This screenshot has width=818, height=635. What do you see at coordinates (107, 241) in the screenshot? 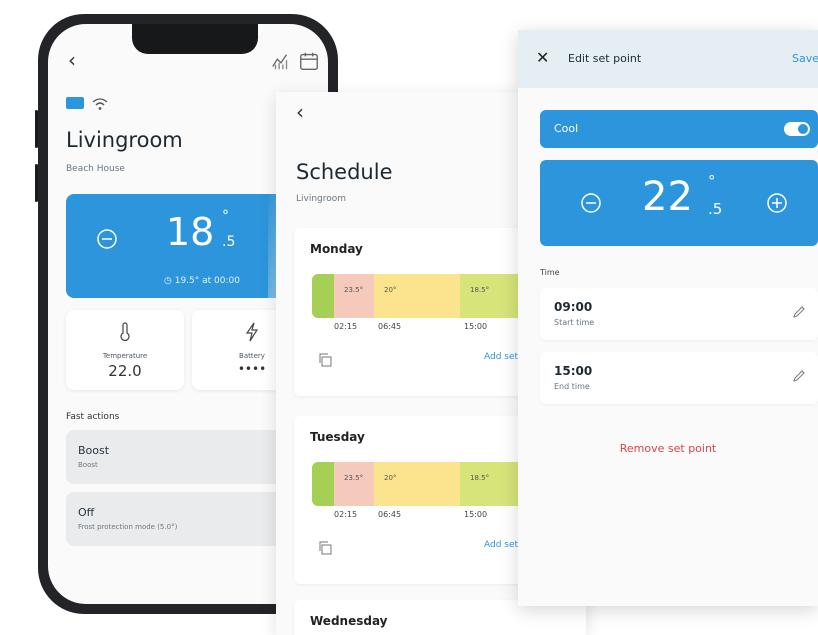
I see `decrease-temp-icon` at bounding box center [107, 241].